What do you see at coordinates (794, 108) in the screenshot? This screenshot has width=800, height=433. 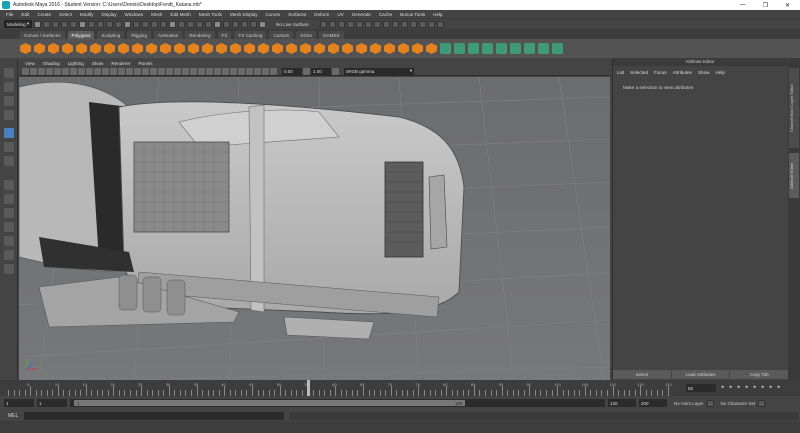 I see `channel-box-tab: Channel Box / Layer Editor` at bounding box center [794, 108].